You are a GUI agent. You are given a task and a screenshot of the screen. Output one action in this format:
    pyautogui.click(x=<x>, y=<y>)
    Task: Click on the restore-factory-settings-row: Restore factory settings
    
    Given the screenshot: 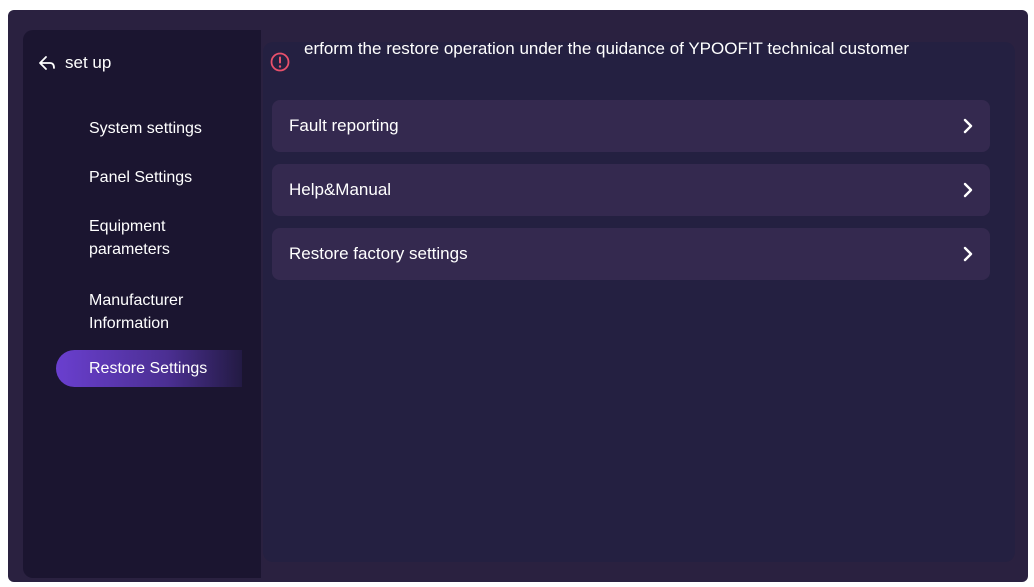 What is the action you would take?
    pyautogui.click(x=631, y=254)
    